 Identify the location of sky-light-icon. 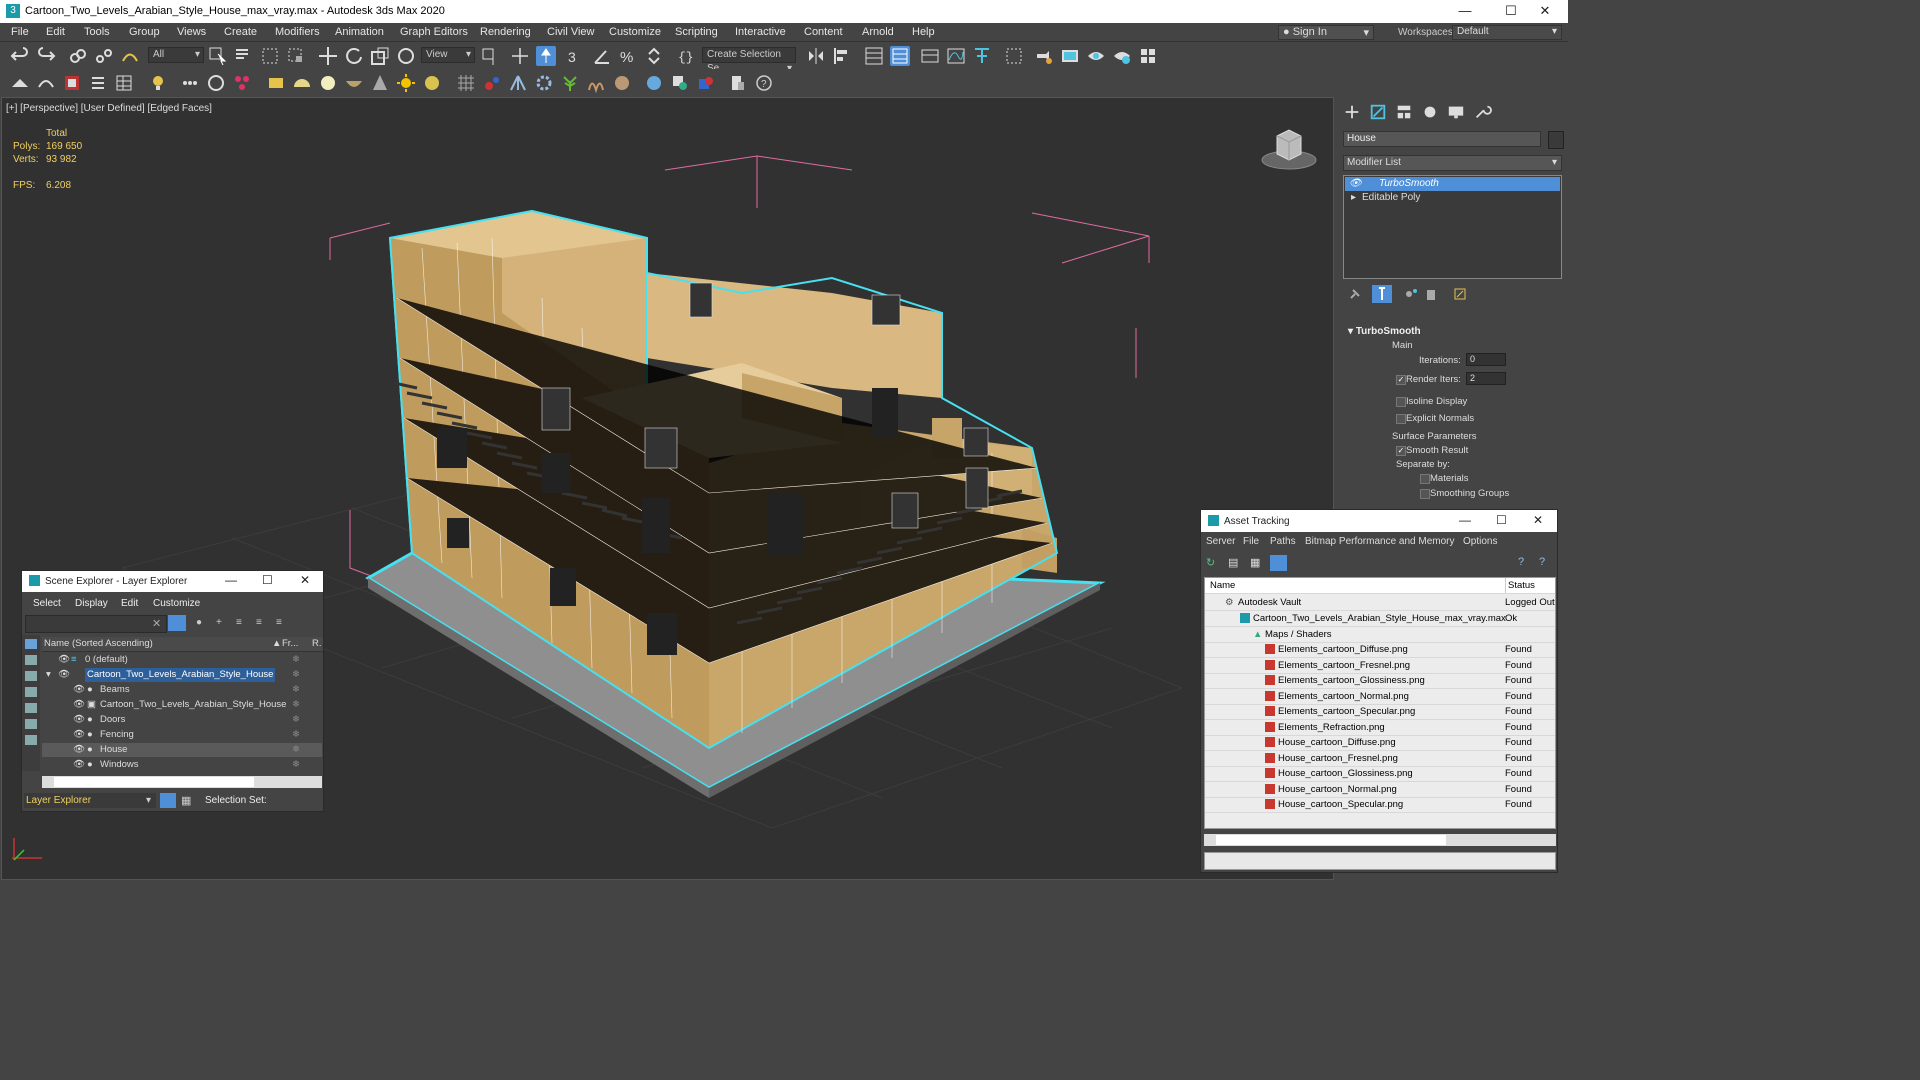
(432, 83).